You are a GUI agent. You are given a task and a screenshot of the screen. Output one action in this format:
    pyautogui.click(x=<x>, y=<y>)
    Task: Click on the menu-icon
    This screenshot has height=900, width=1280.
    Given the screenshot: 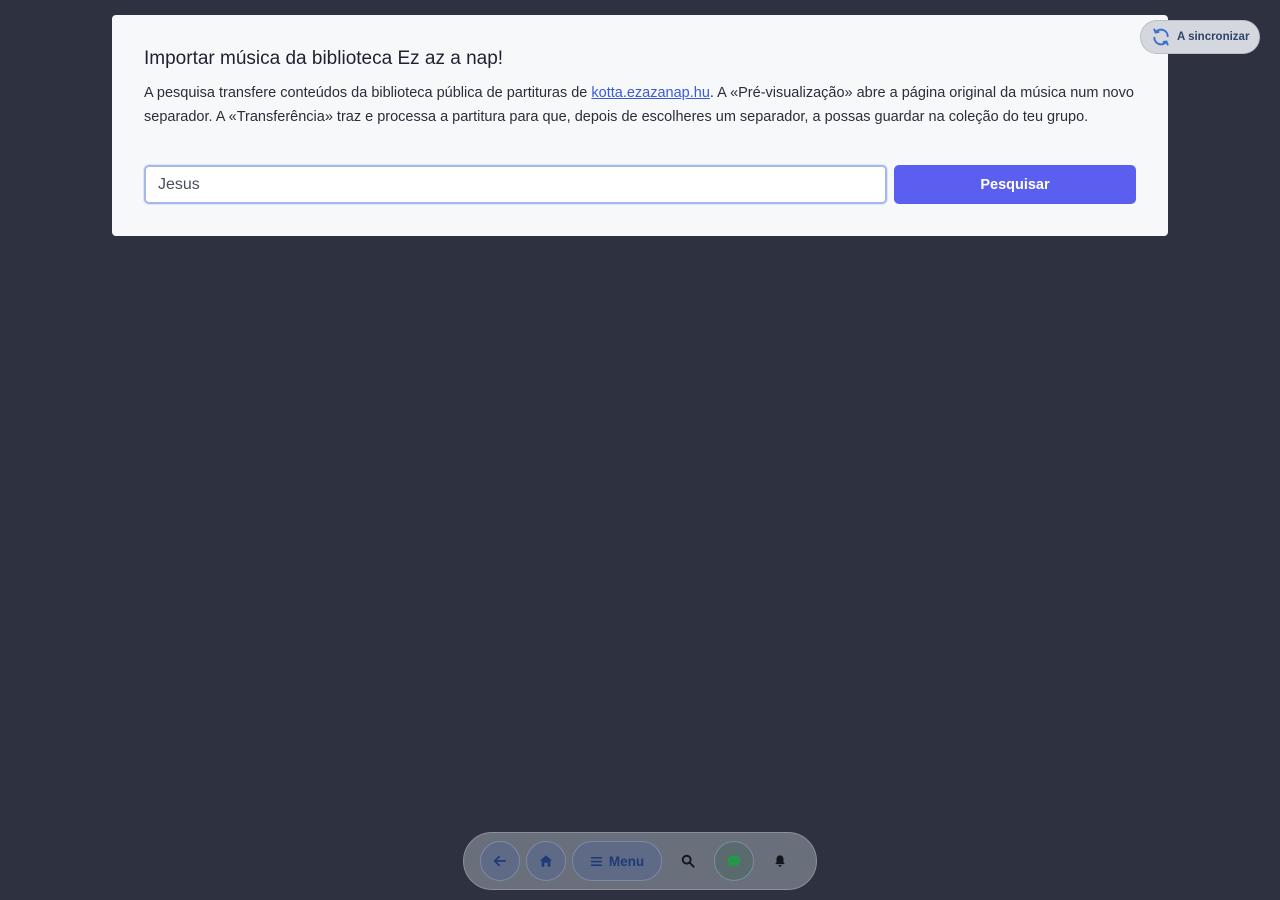 What is the action you would take?
    pyautogui.click(x=596, y=861)
    